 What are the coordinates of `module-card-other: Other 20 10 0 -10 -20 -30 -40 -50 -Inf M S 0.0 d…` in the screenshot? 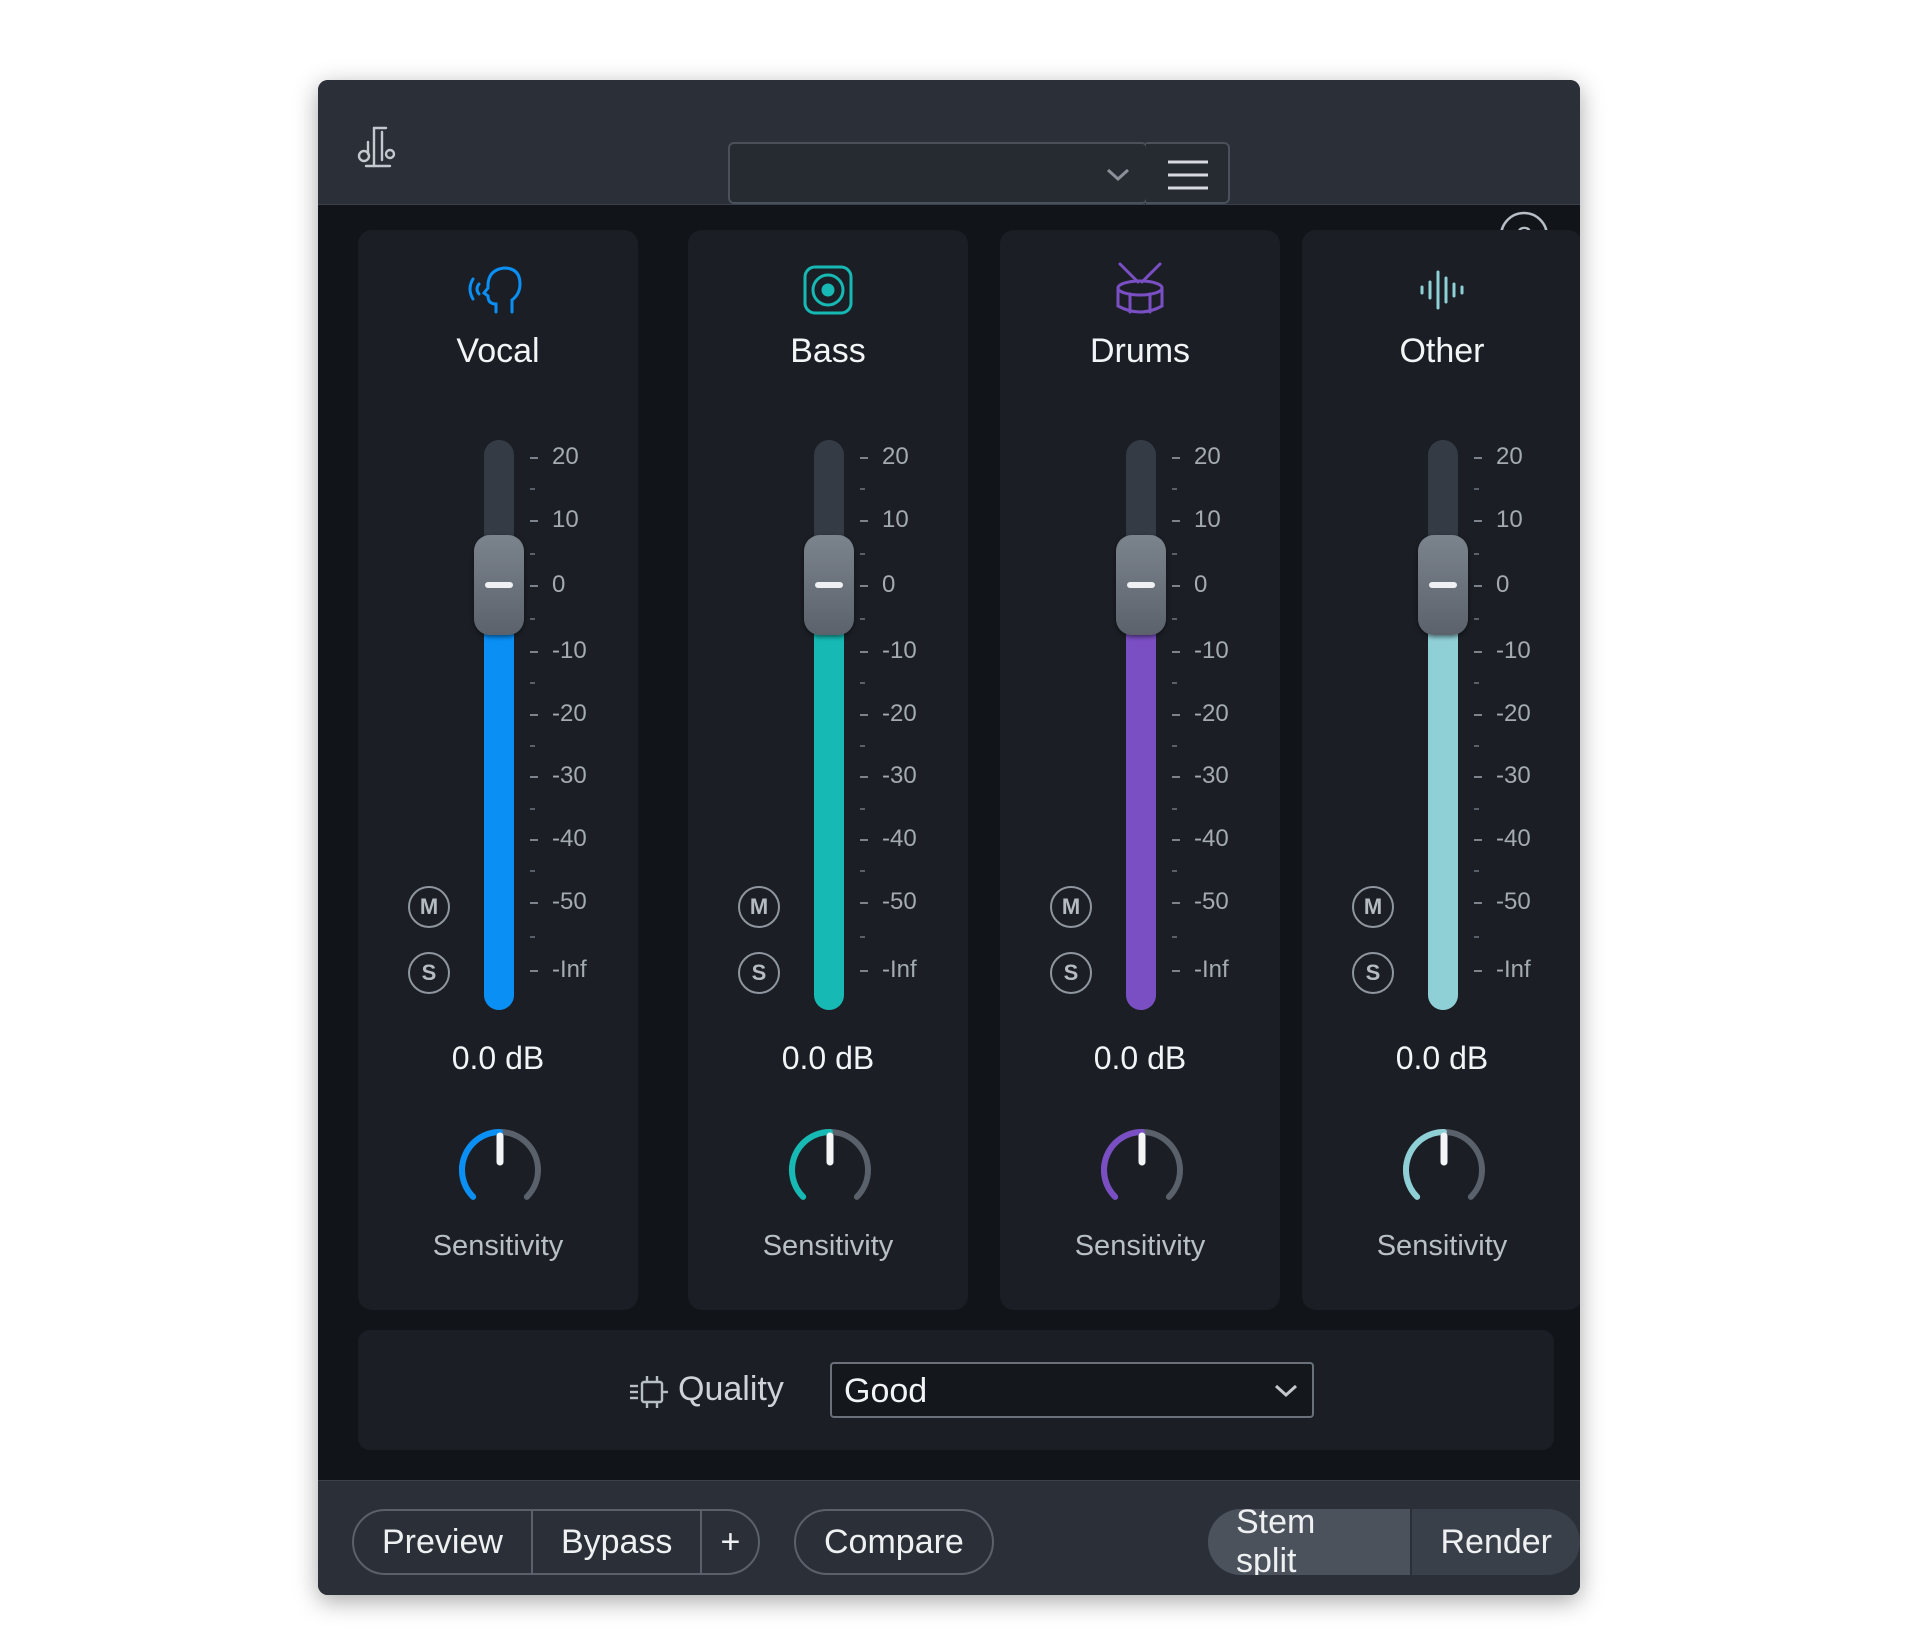 It's located at (1441, 770).